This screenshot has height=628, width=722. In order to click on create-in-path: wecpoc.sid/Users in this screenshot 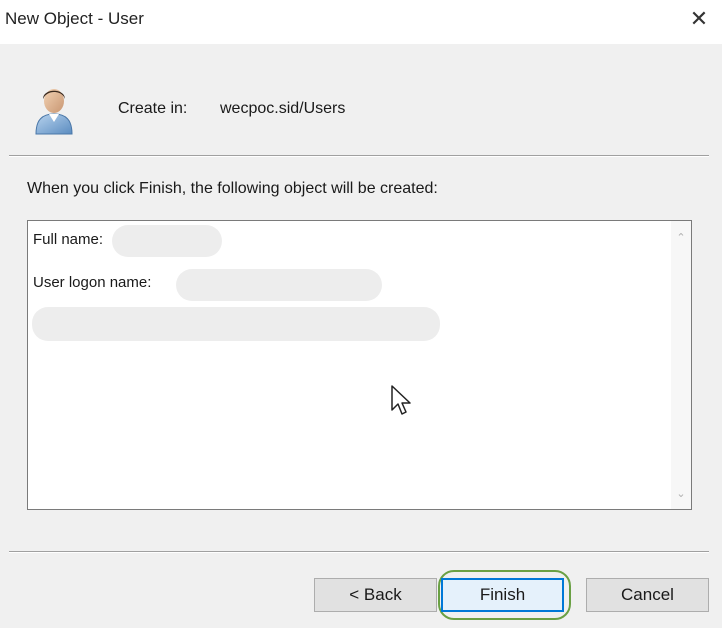, I will do `click(283, 108)`.